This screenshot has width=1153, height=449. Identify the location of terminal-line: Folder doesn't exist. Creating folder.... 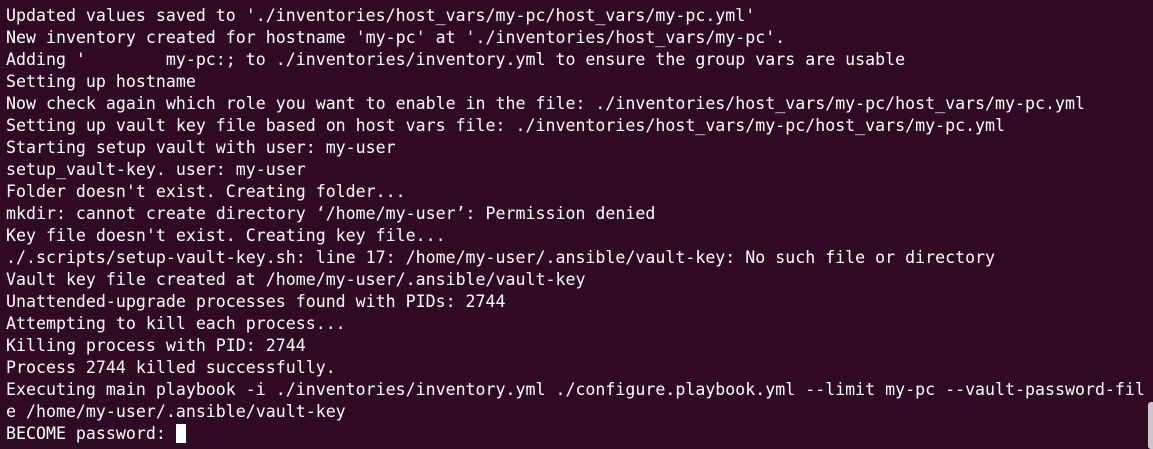
(206, 191).